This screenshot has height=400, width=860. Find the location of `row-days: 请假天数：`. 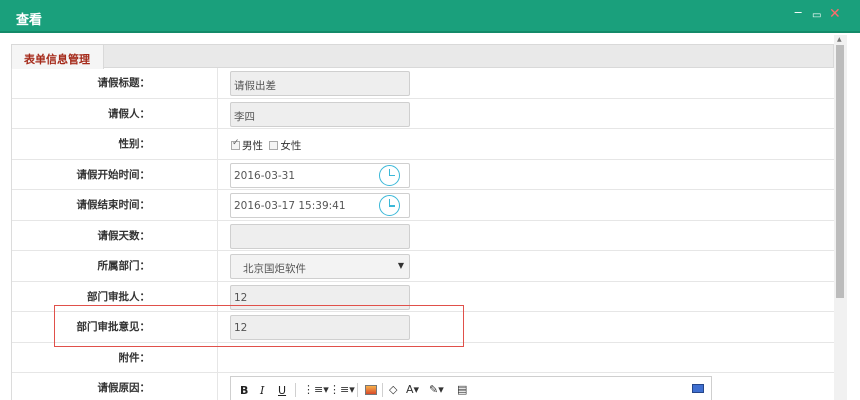

row-days: 请假天数： is located at coordinates (423, 235).